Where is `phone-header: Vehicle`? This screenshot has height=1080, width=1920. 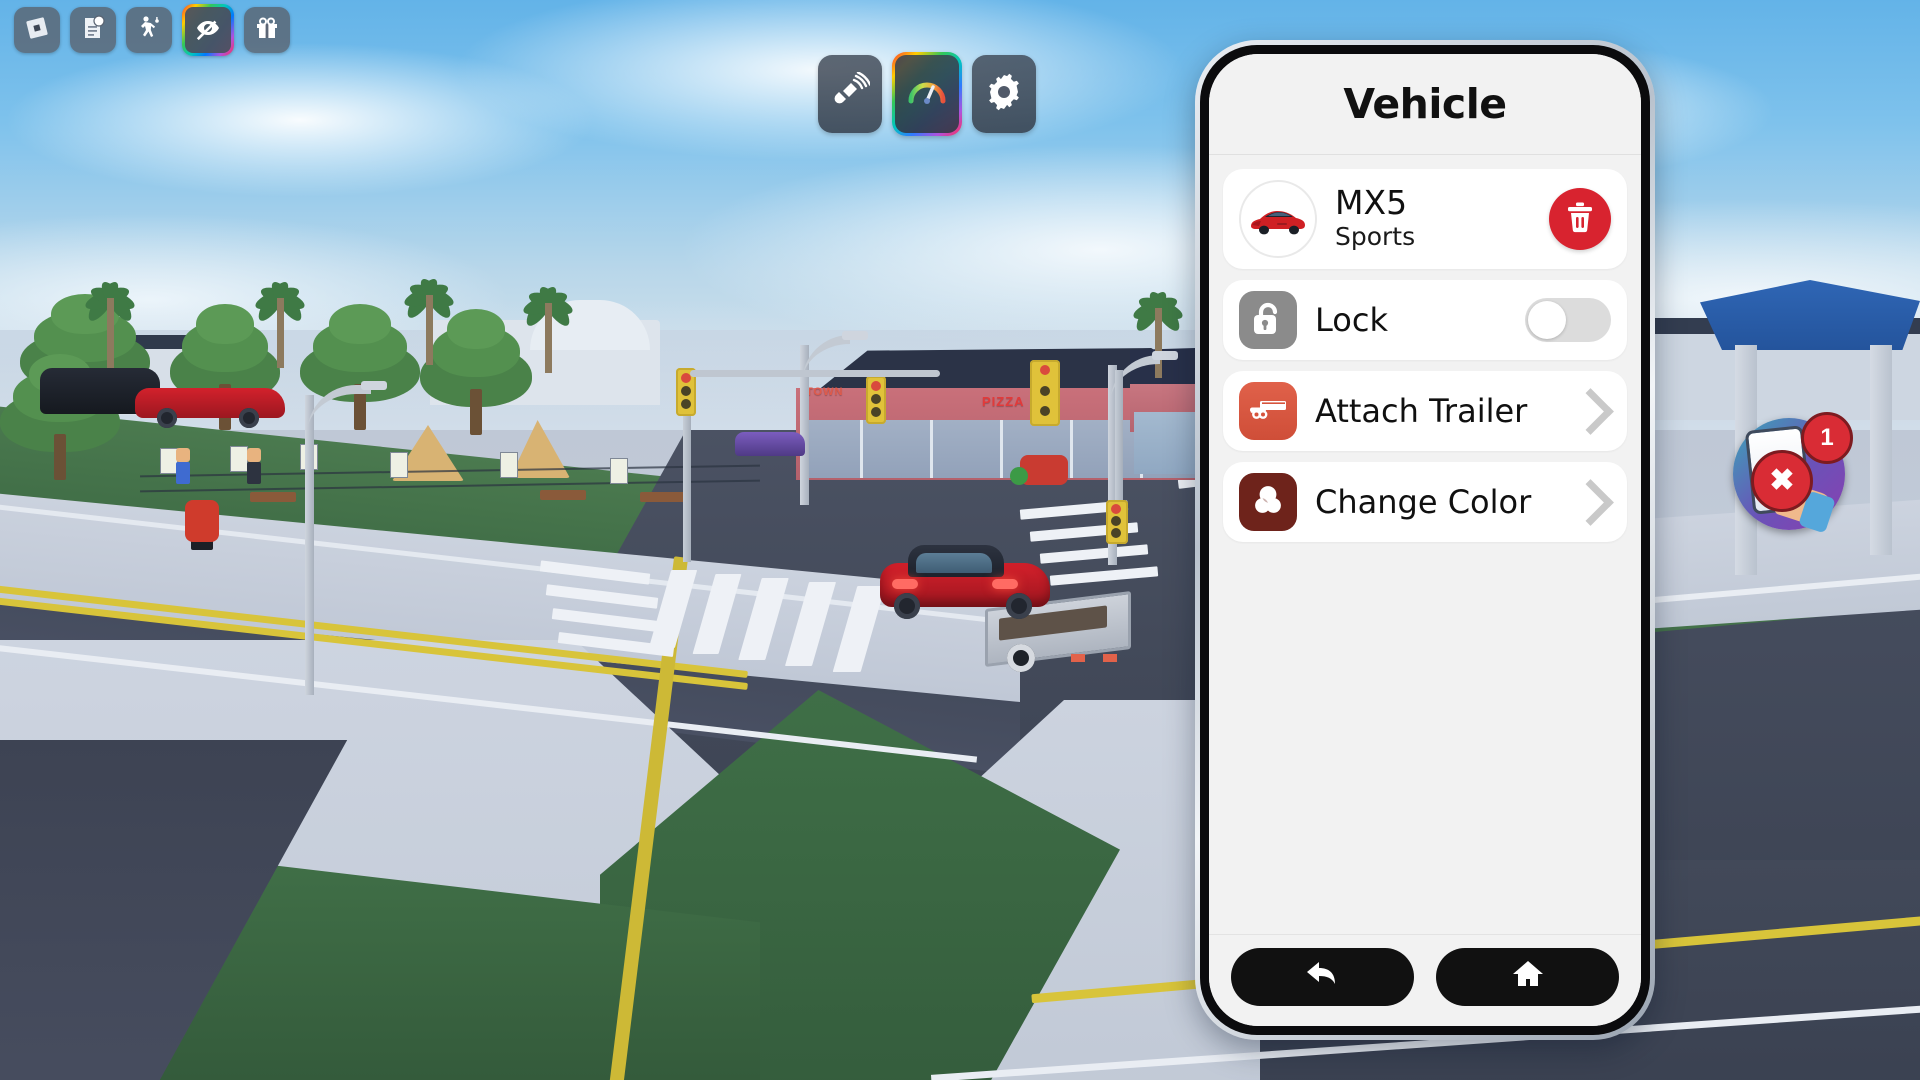
phone-header: Vehicle is located at coordinates (1425, 104).